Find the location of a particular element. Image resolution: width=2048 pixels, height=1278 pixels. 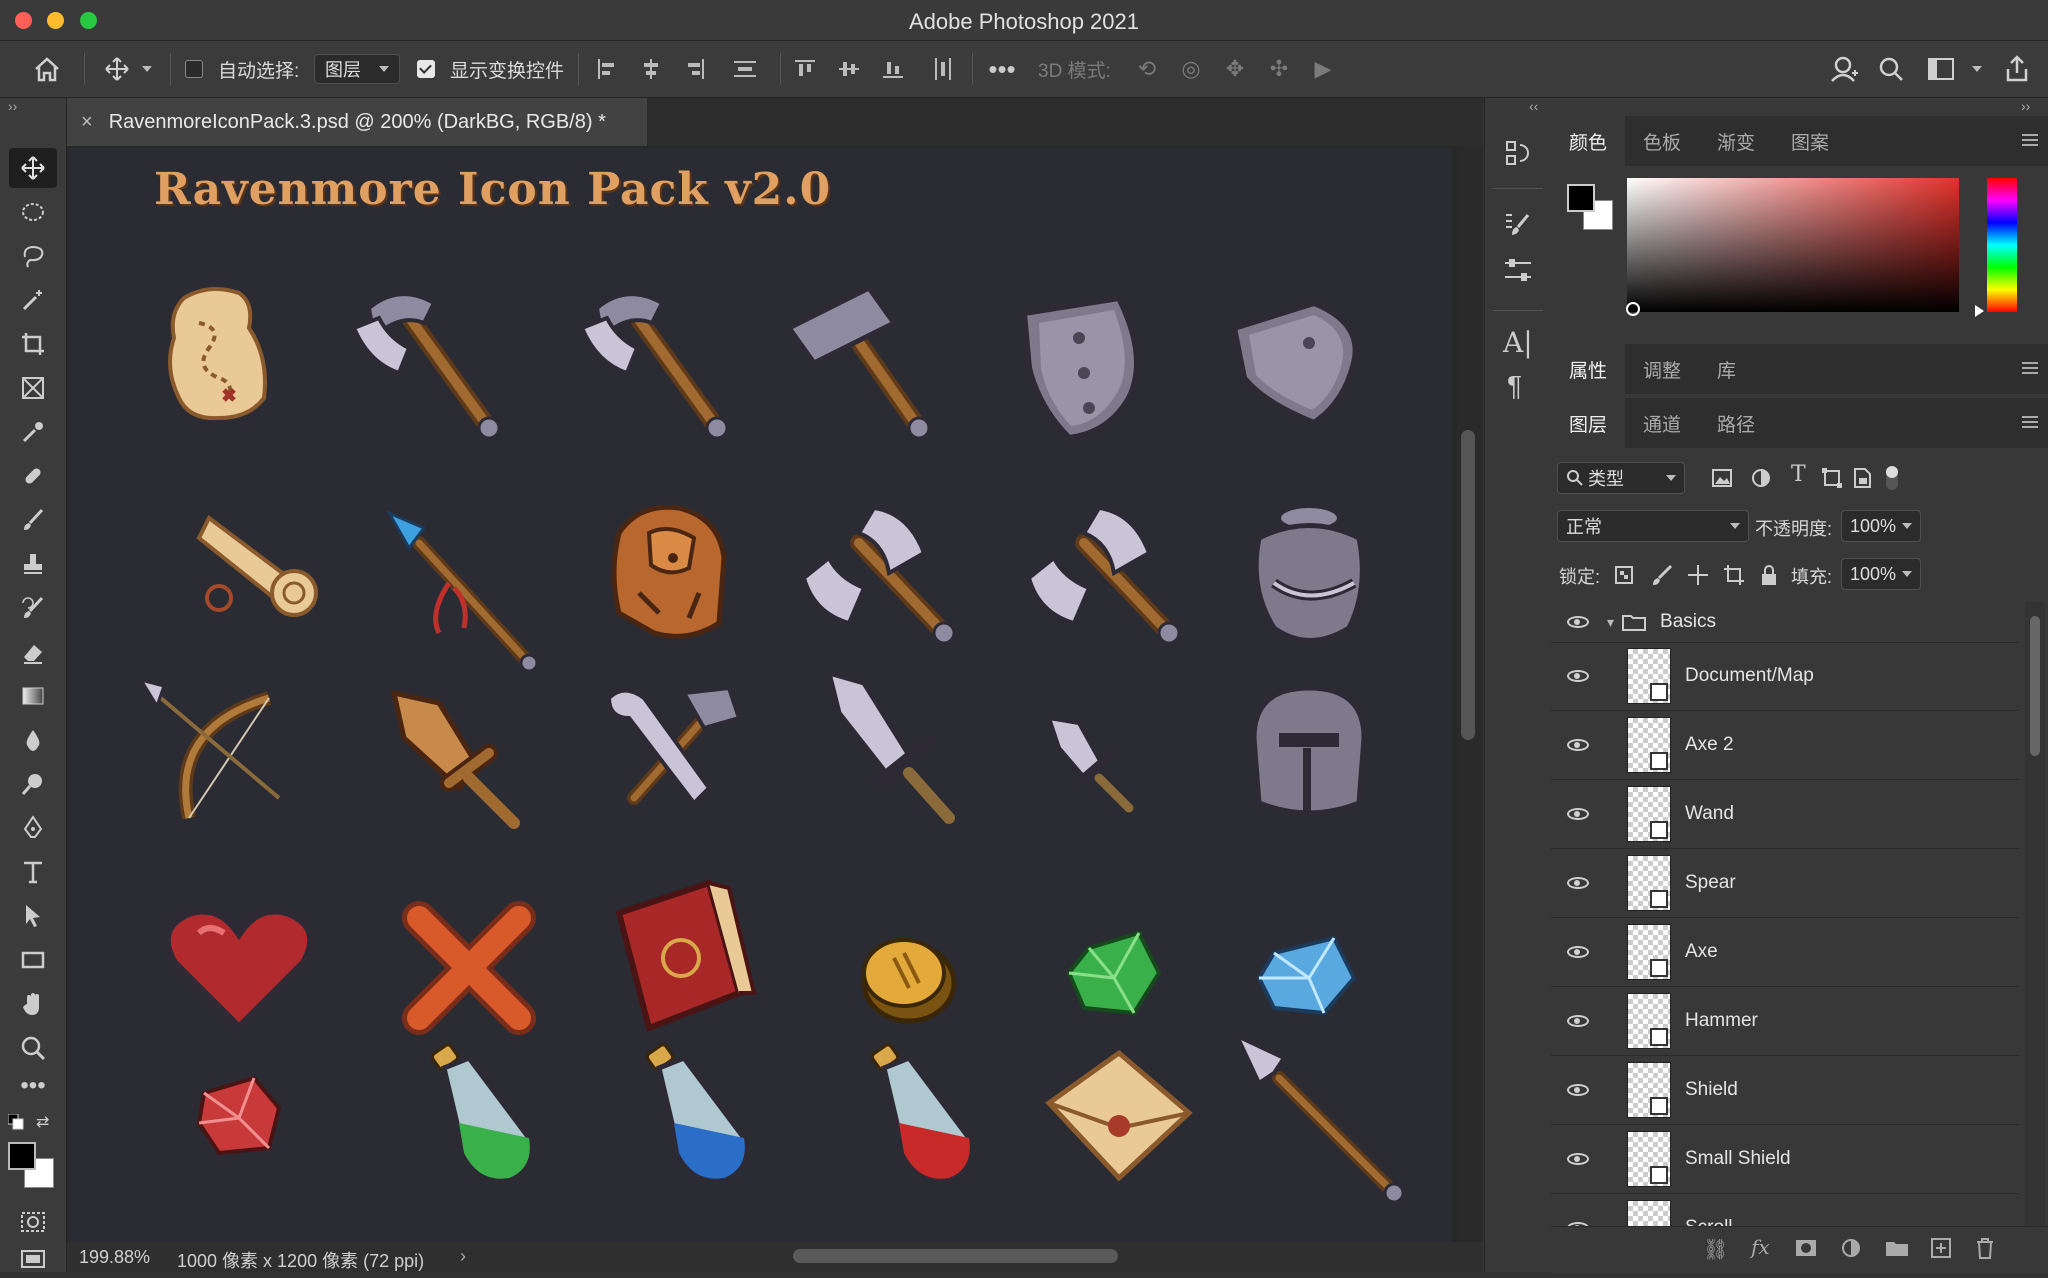

magic-wand-tool-icon is located at coordinates (33, 300).